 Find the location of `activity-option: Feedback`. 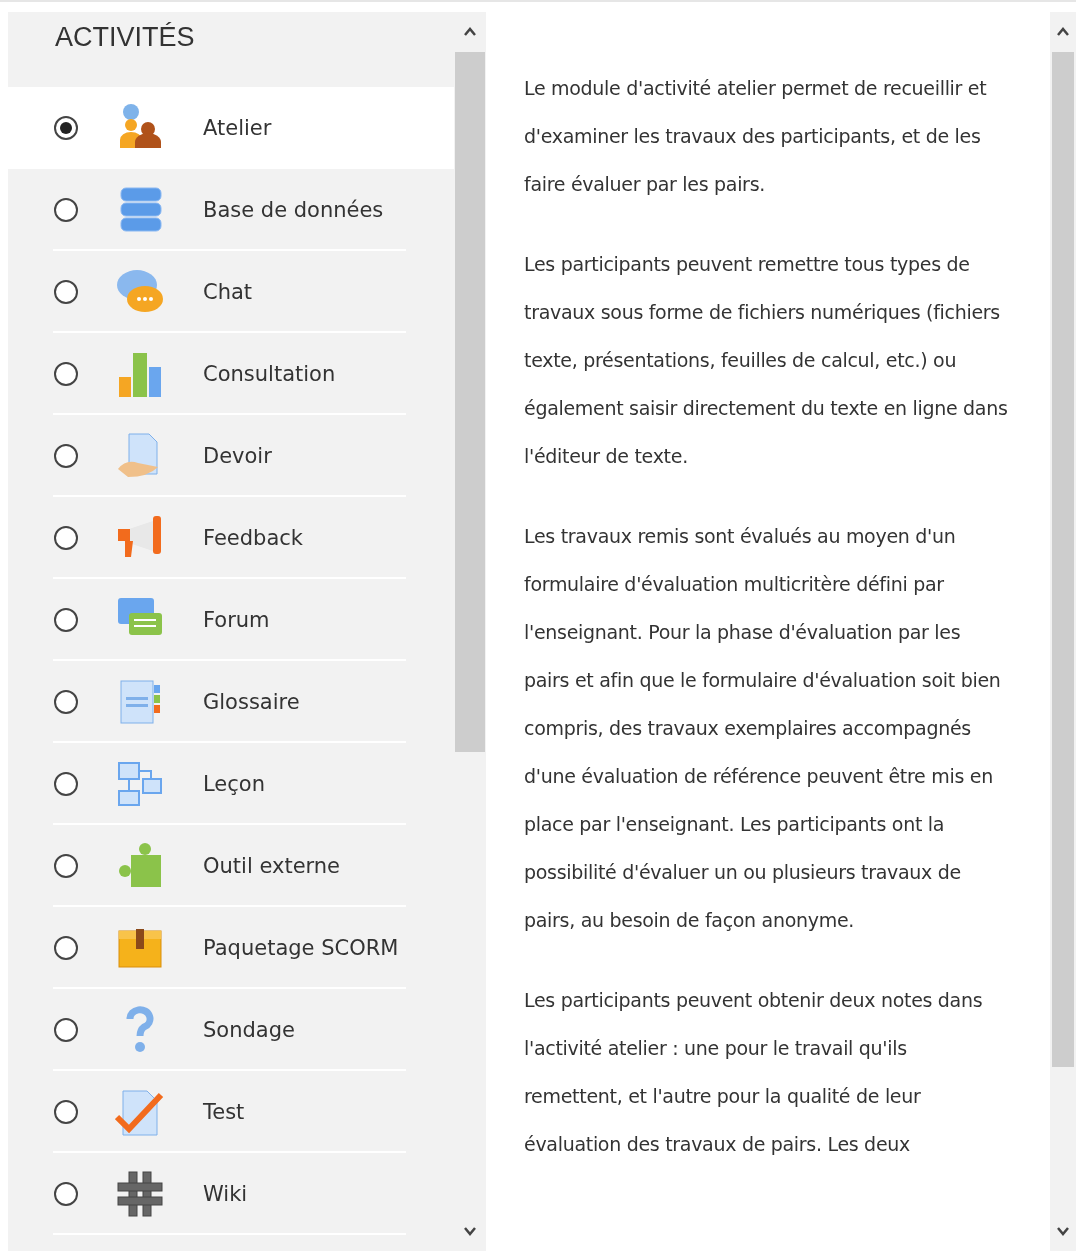

activity-option: Feedback is located at coordinates (231, 538).